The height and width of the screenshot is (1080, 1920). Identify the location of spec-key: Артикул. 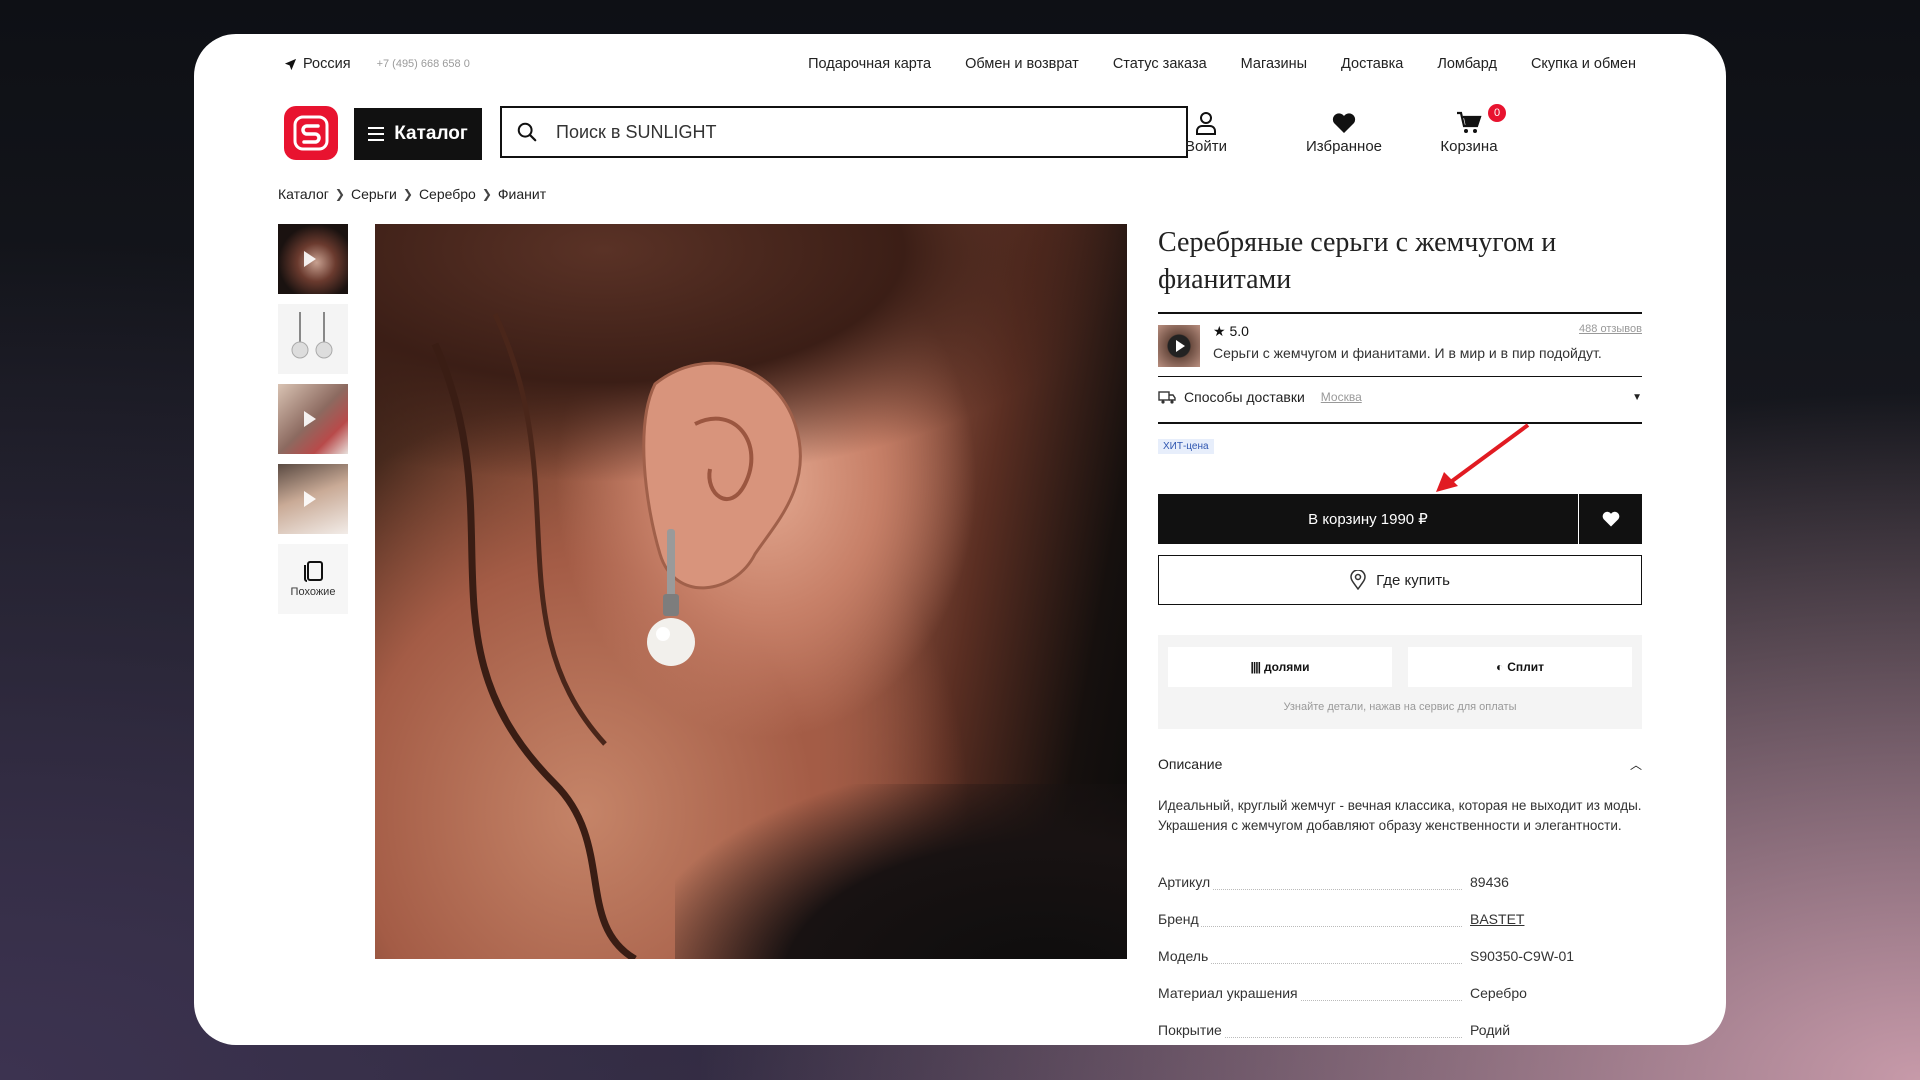
(1185, 882).